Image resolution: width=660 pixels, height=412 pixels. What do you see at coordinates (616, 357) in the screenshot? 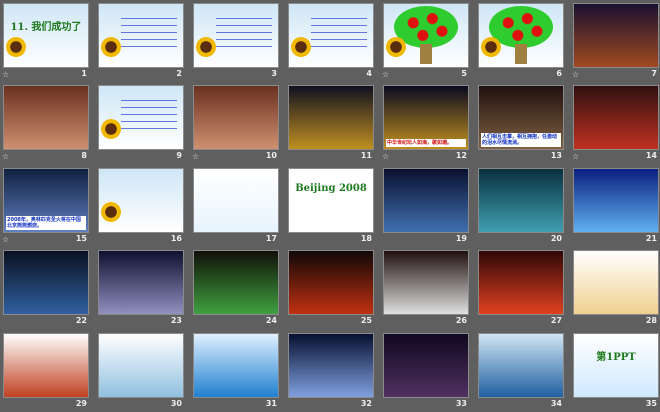
I see `slide-title: 第1PPT` at bounding box center [616, 357].